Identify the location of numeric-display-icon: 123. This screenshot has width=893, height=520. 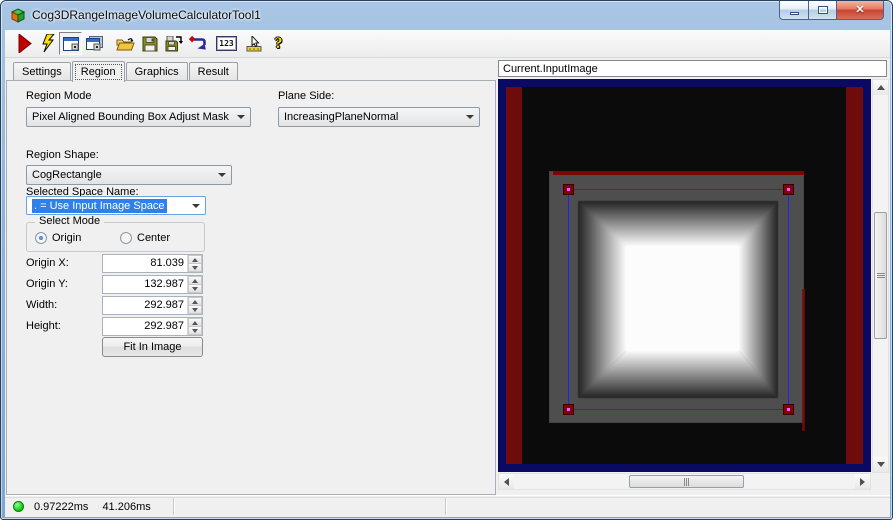
(226, 43).